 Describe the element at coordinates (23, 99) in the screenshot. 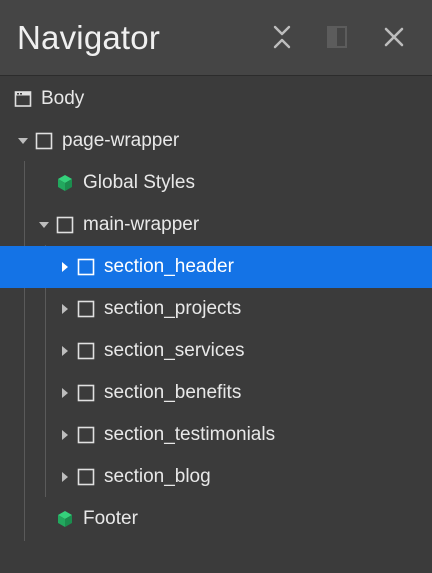

I see `body-icon` at that location.